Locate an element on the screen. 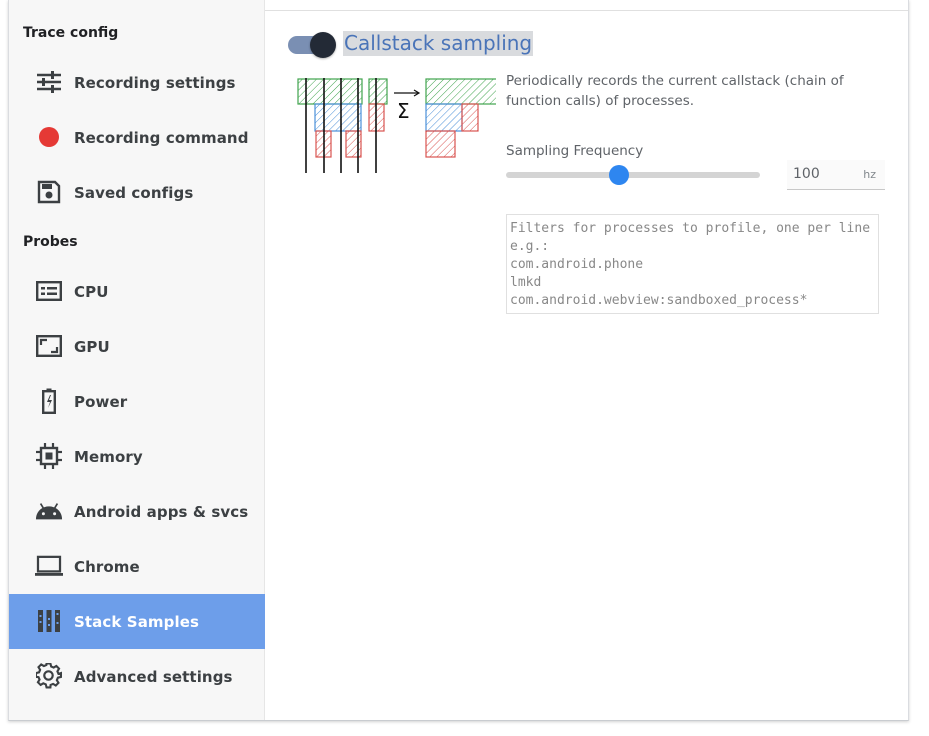 Image resolution: width=929 pixels, height=736 pixels. slider-rail is located at coordinates (633, 175).